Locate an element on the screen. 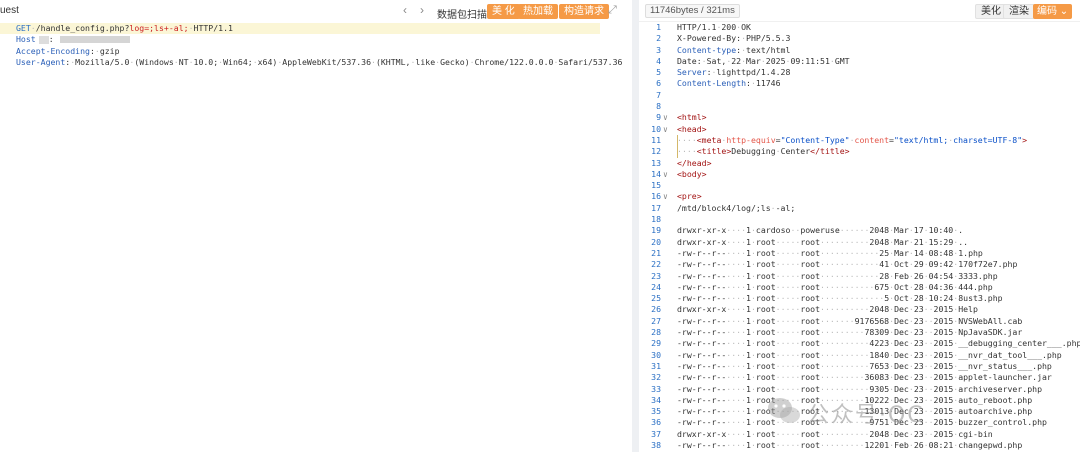 Image resolution: width=1080 pixels, height=452 pixels. code-text: Date:·Sat,·22·Mar·2025·09:11:51·GMT is located at coordinates (763, 61).